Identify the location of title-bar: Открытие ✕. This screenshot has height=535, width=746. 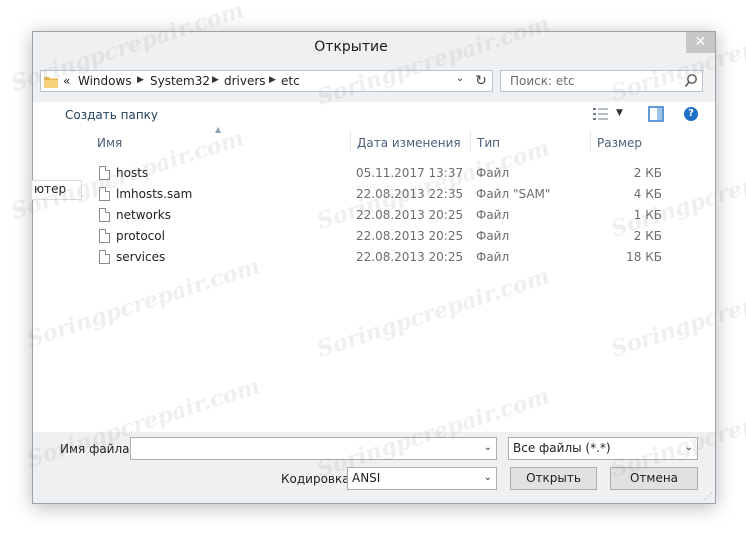
(374, 47).